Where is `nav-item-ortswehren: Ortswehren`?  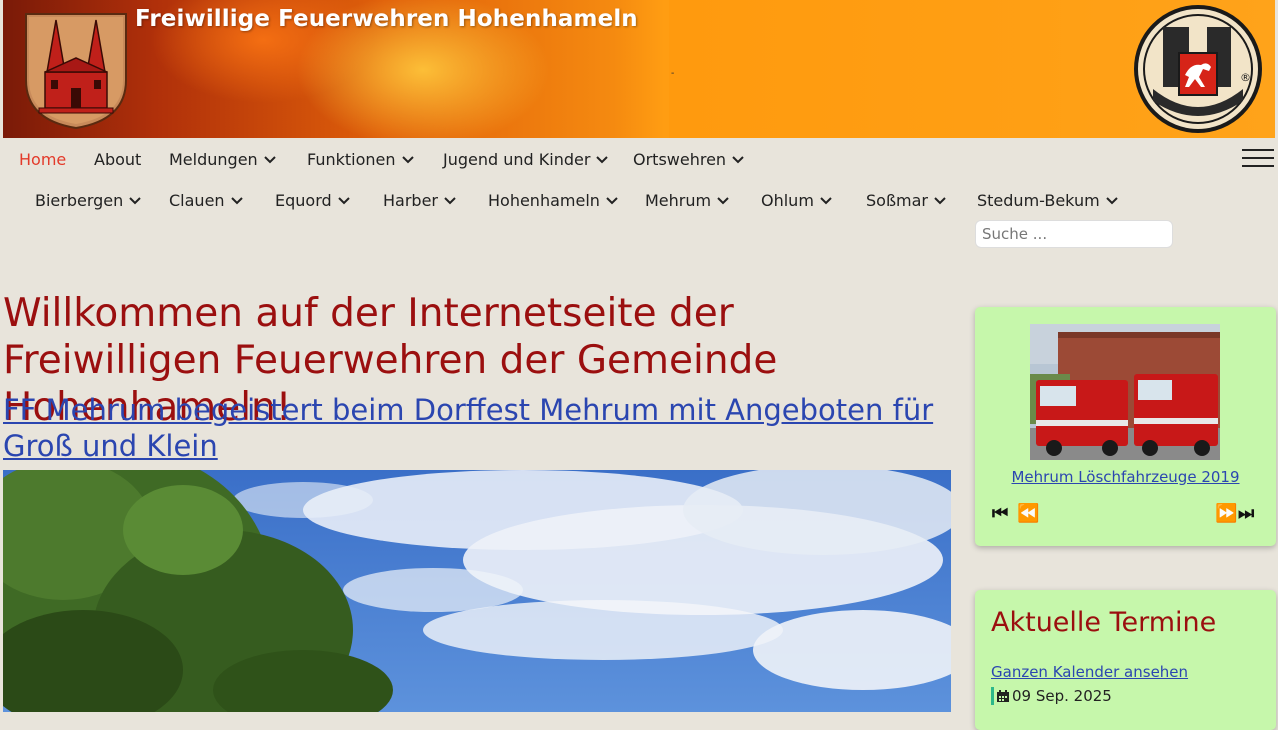 nav-item-ortswehren: Ortswehren is located at coordinates (688, 159).